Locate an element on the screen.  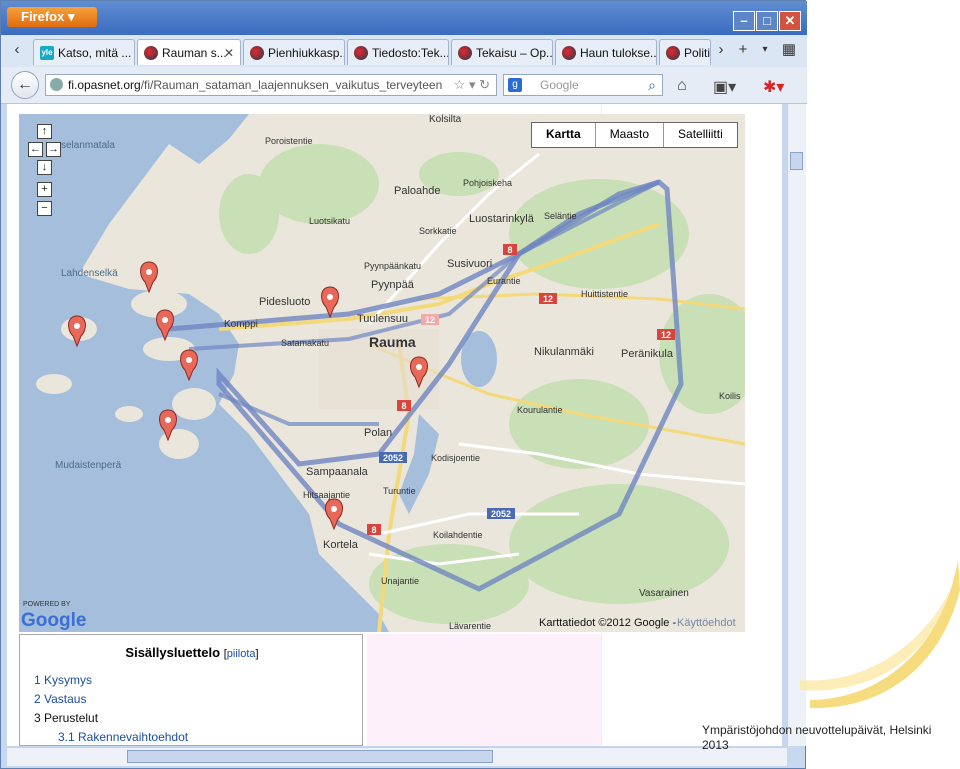
tab-rauman: Rauman s... ✕ is located at coordinates (189, 52).